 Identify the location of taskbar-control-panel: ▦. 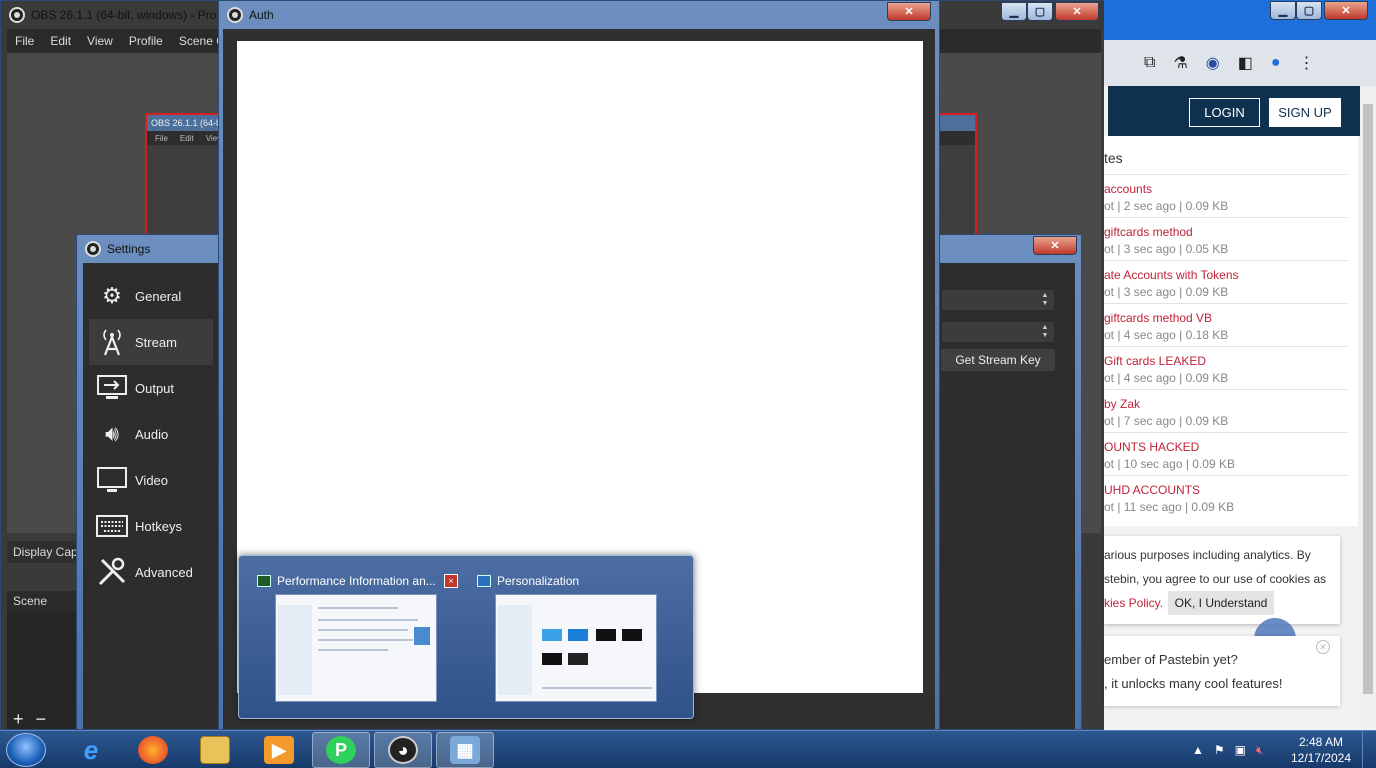
(465, 750).